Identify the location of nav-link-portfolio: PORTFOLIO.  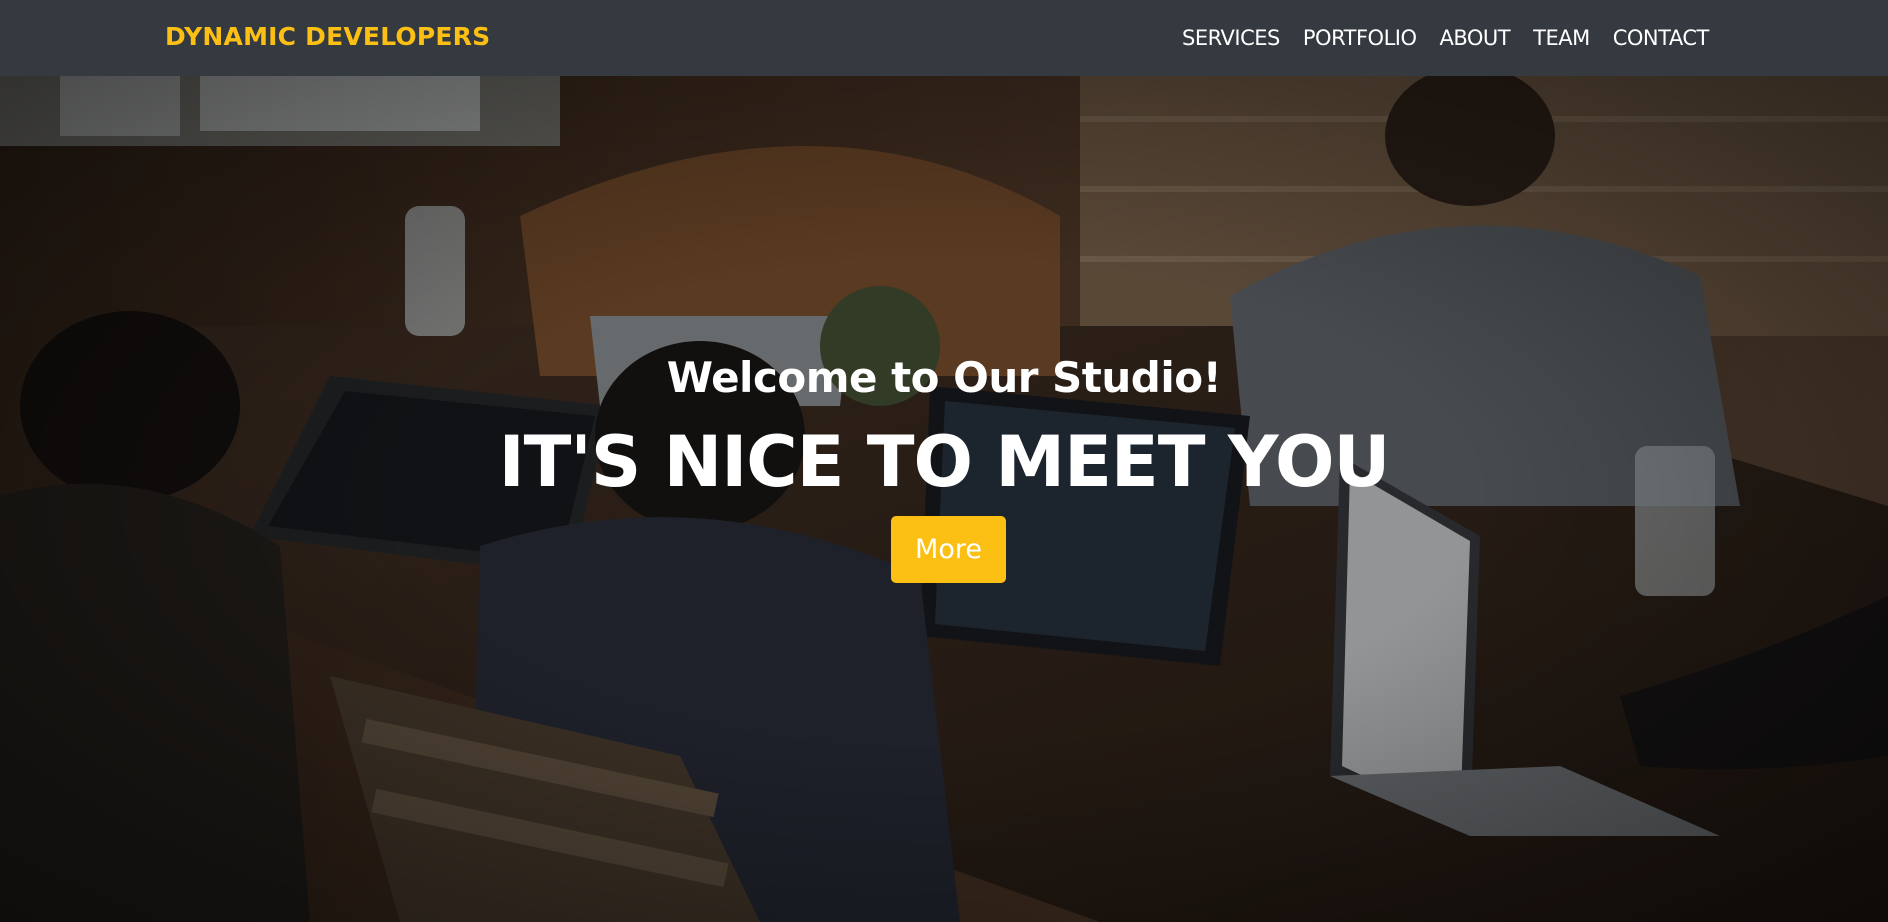
(1360, 38).